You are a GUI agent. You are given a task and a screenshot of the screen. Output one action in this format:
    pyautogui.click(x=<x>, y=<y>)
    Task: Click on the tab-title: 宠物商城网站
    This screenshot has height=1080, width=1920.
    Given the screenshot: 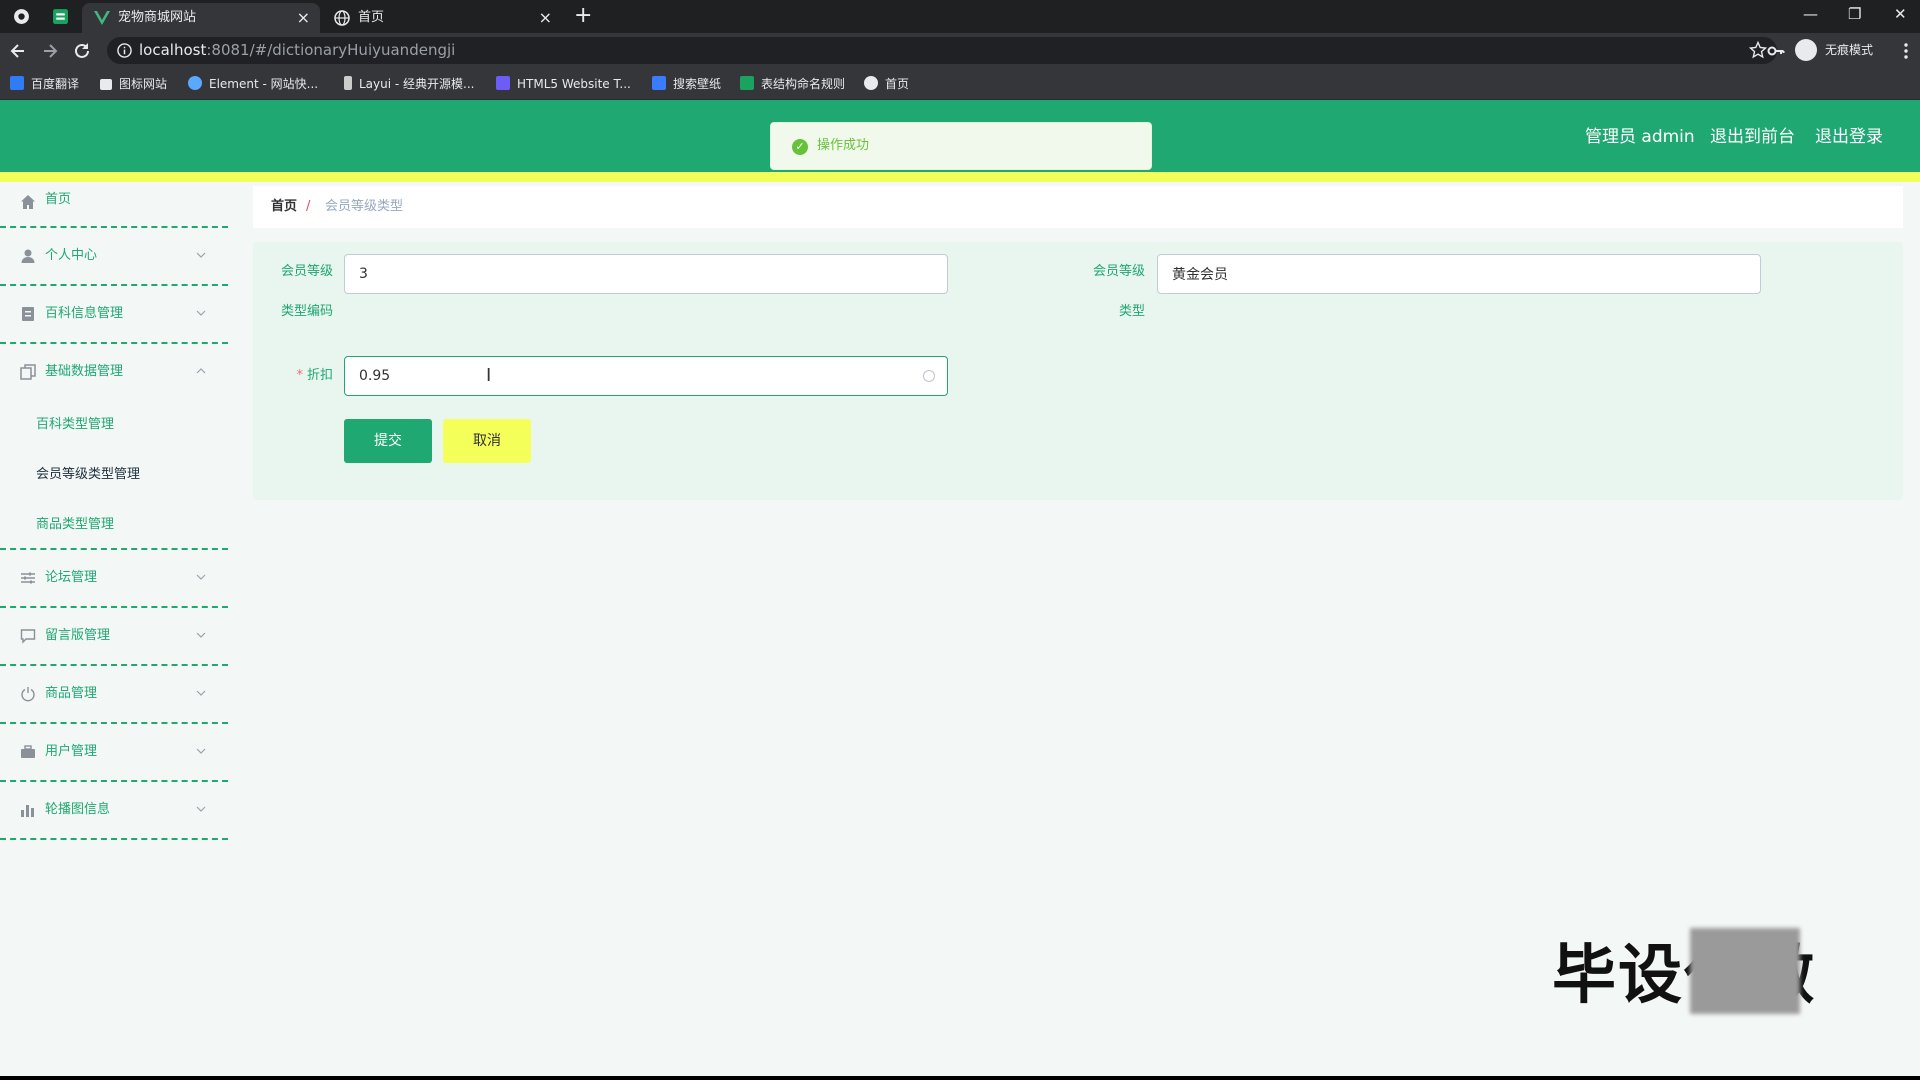 What is the action you would take?
    pyautogui.click(x=157, y=17)
    